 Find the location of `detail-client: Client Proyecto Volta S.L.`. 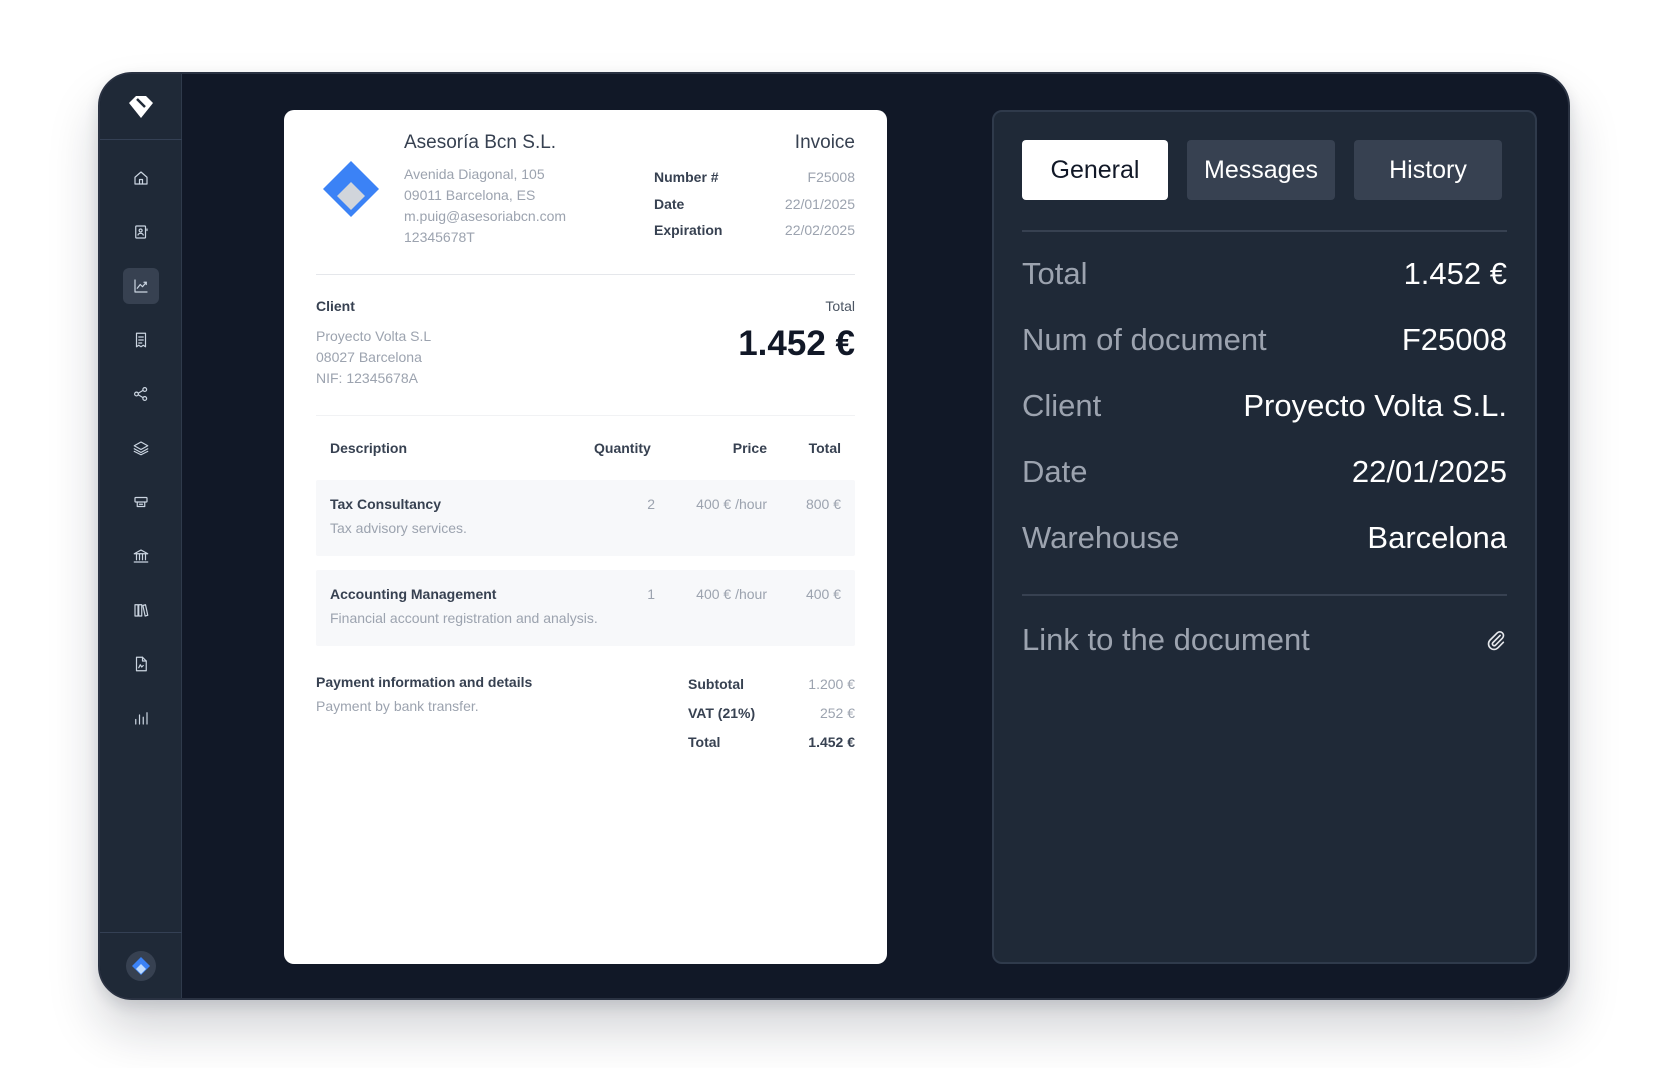

detail-client: Client Proyecto Volta S.L. is located at coordinates (1264, 405).